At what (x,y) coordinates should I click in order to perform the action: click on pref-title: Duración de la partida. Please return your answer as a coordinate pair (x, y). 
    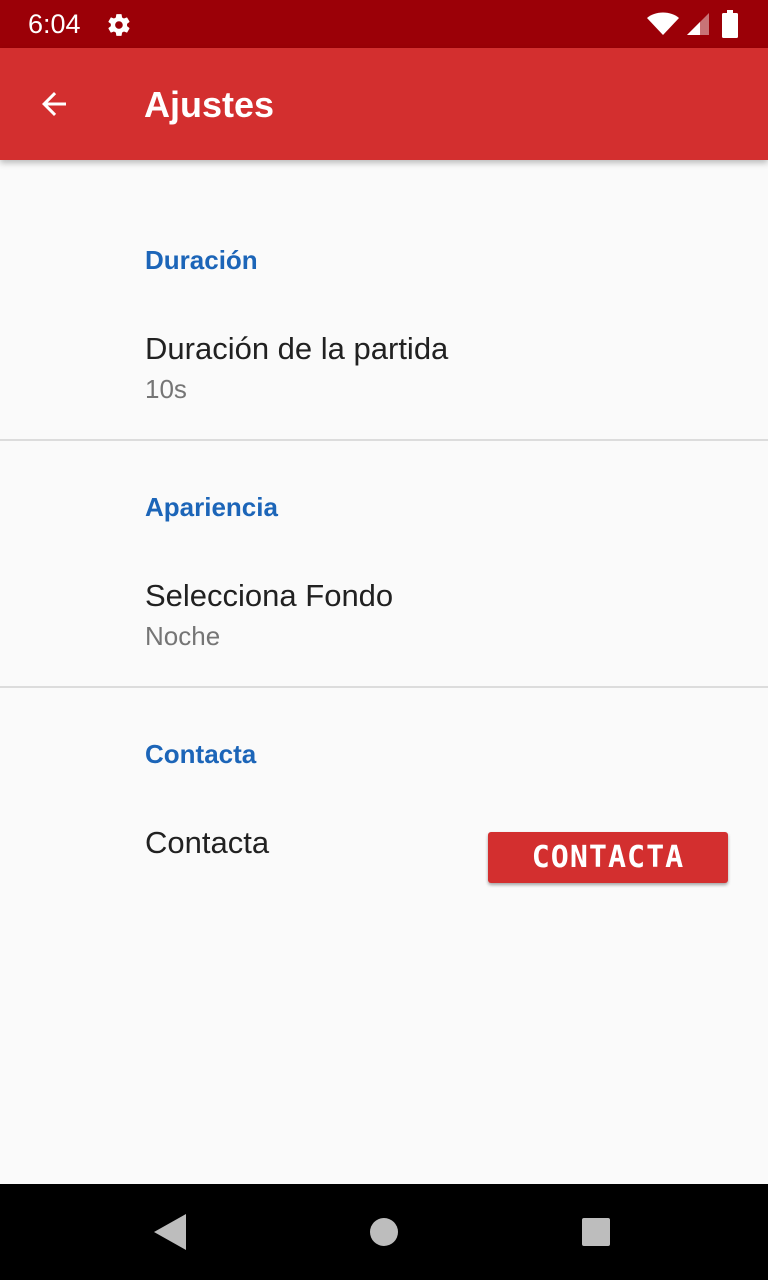
    Looking at the image, I should click on (297, 348).